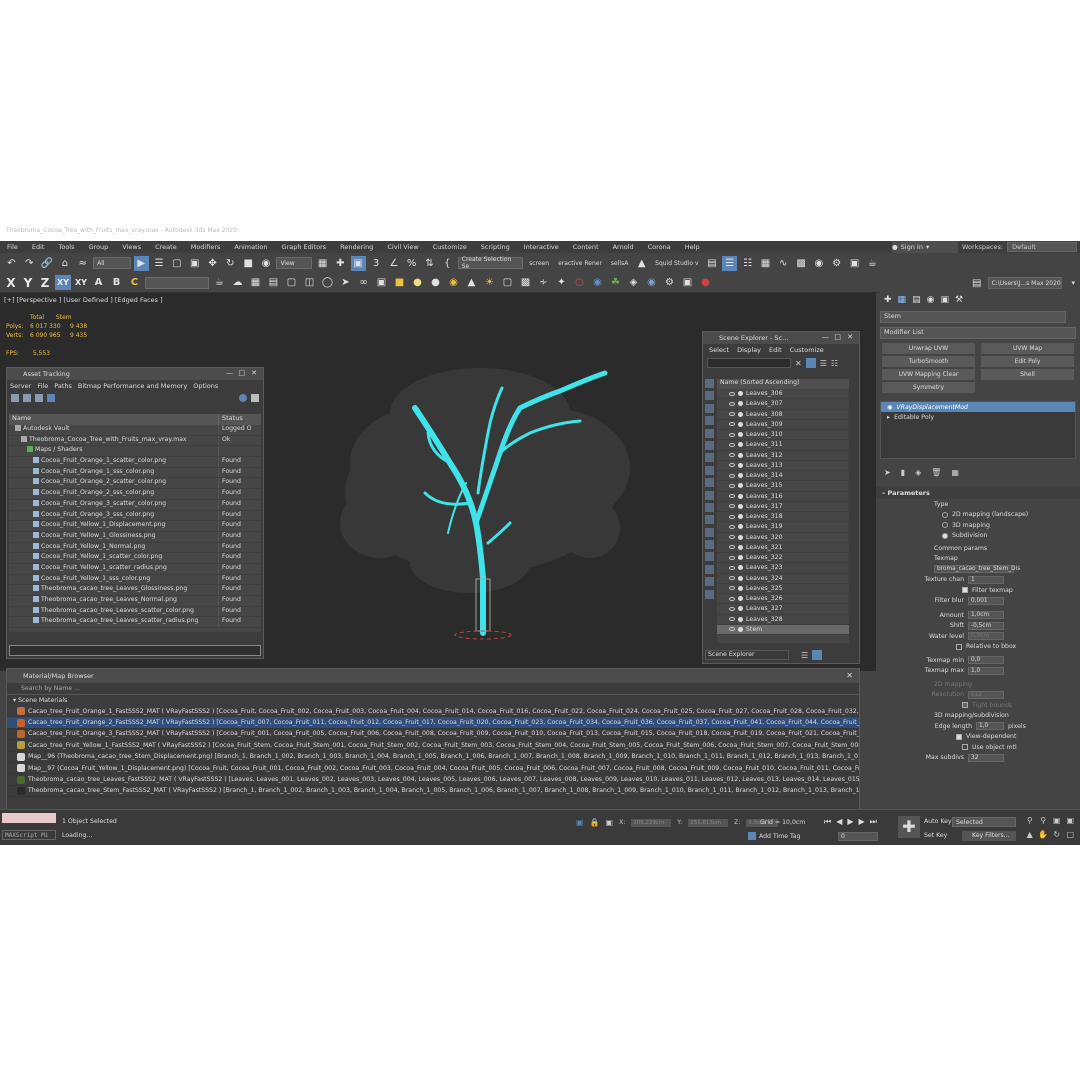 The image size is (1080, 1080). Describe the element at coordinates (243, 398) in the screenshot. I see `help-icon` at that location.